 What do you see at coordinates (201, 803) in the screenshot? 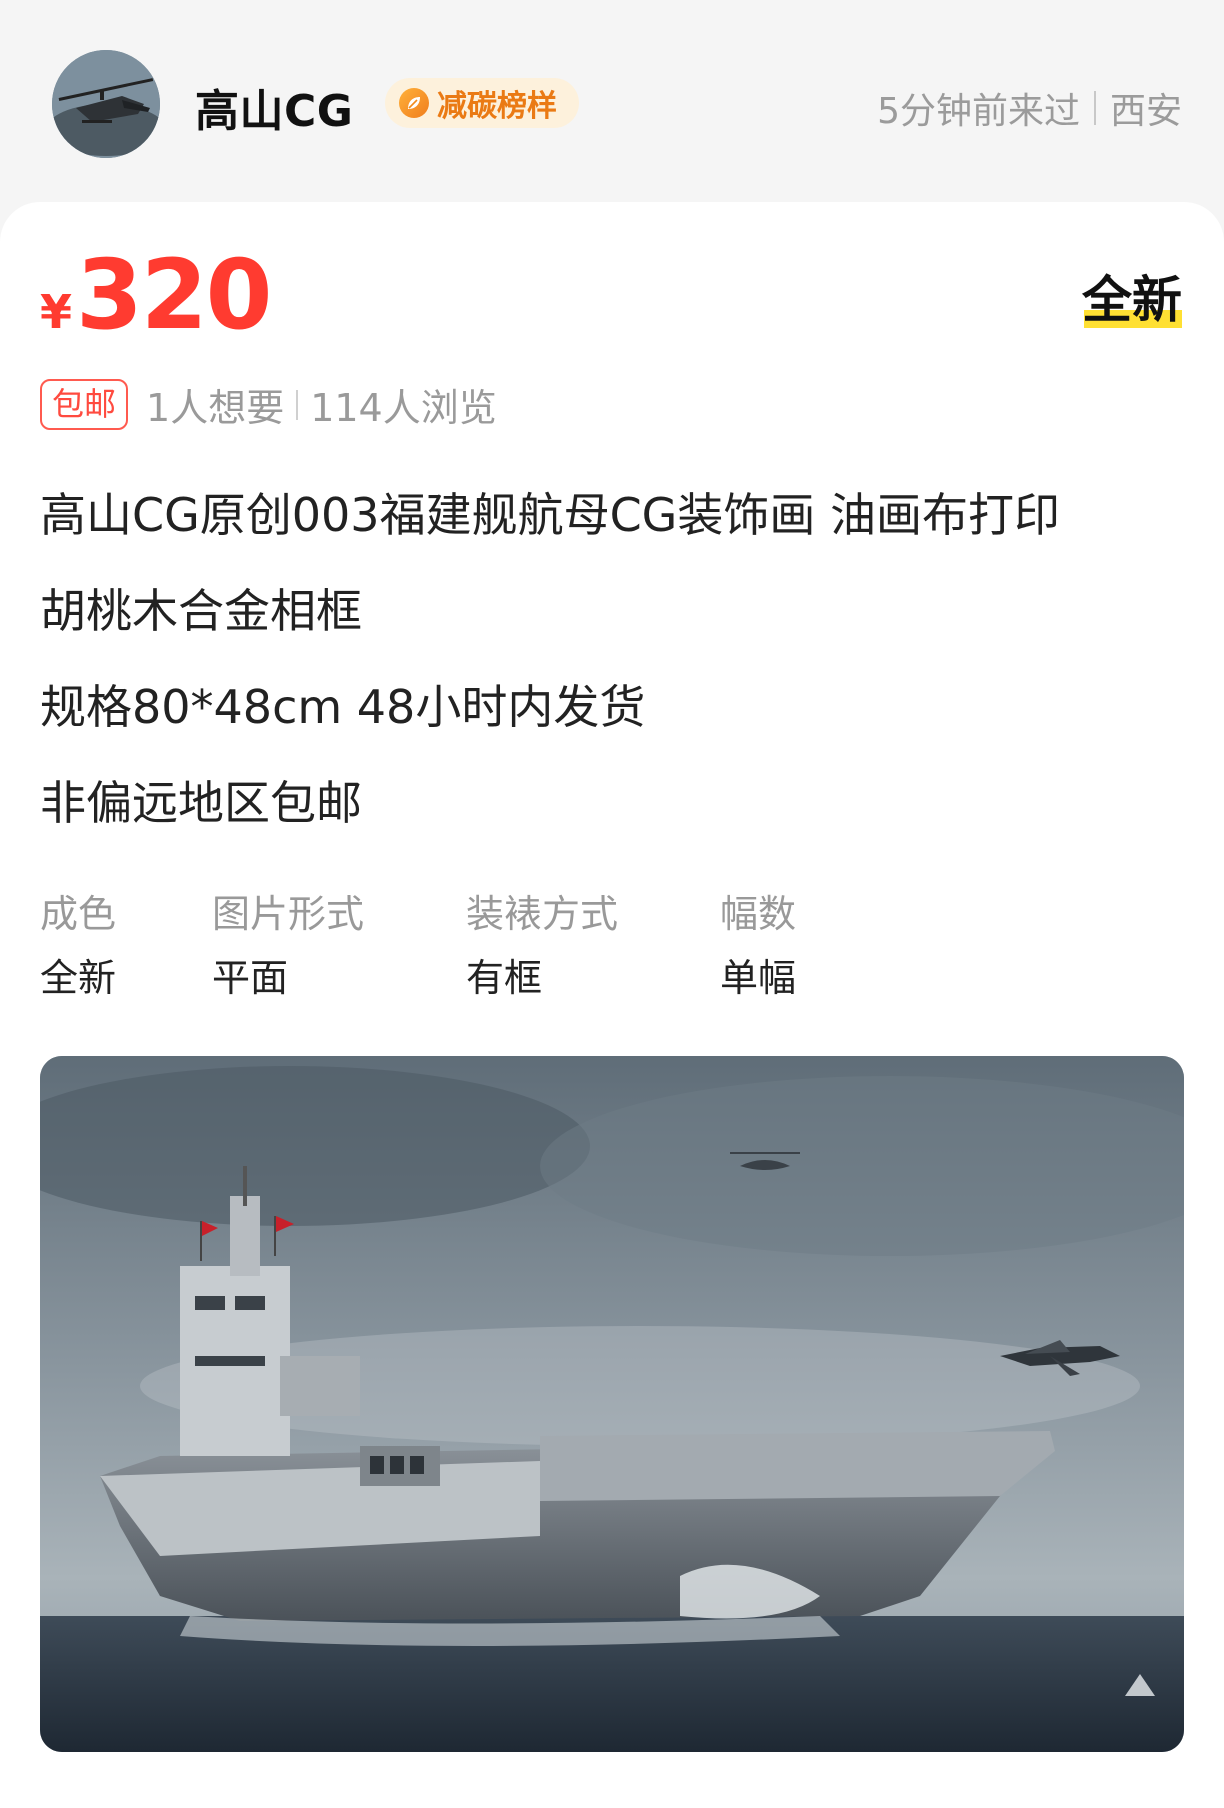
I see `description-line: 非偏远地区包邮` at bounding box center [201, 803].